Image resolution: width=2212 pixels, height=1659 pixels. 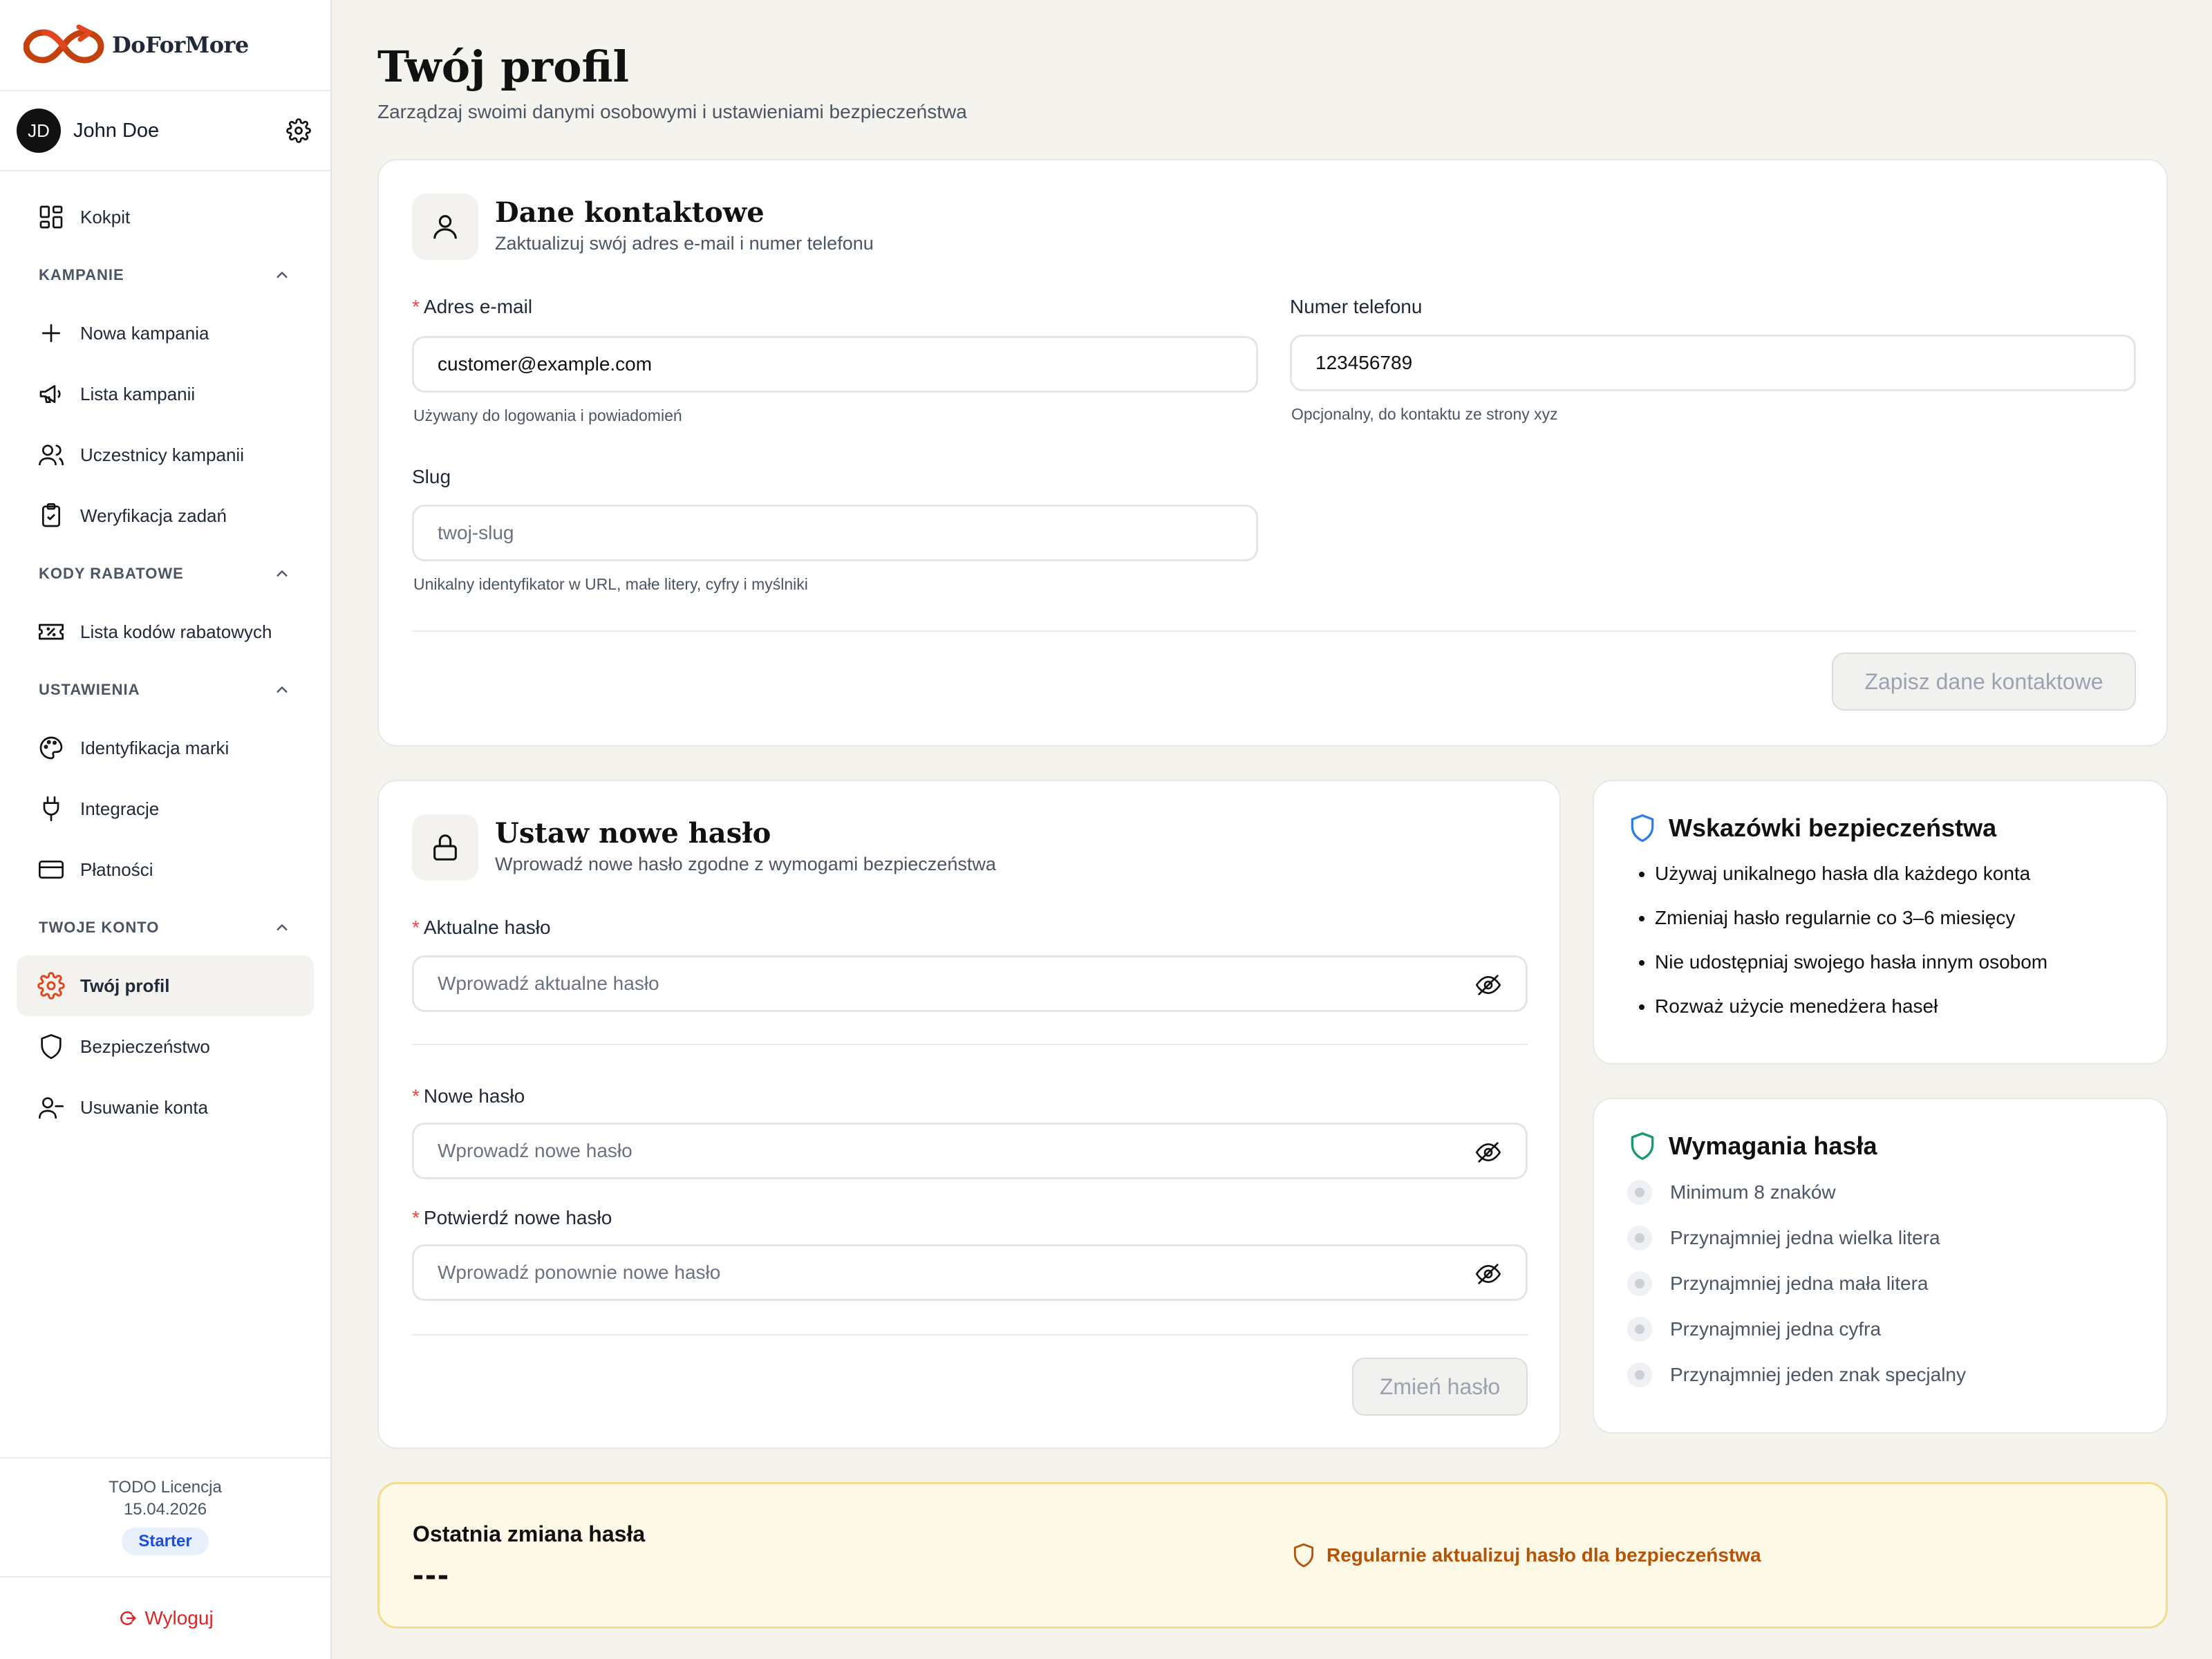 I want to click on nav-item-security: Bezpieczeństwo, so click(x=165, y=1046).